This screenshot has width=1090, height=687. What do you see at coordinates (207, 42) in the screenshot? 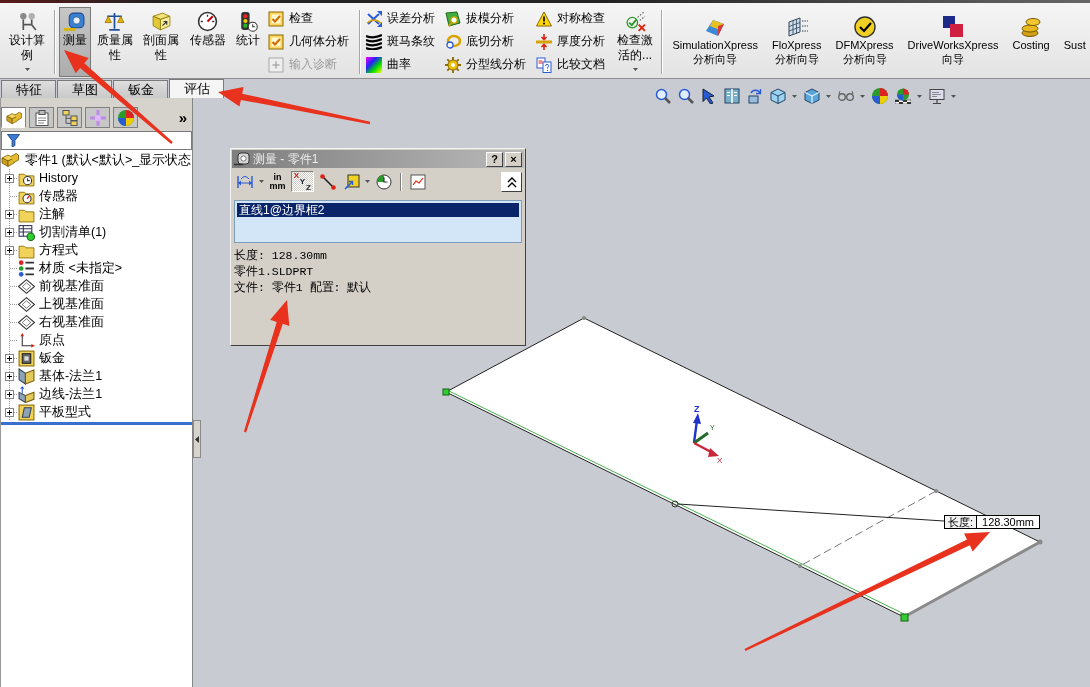
I see `toolbar-button: 传感器` at bounding box center [207, 42].